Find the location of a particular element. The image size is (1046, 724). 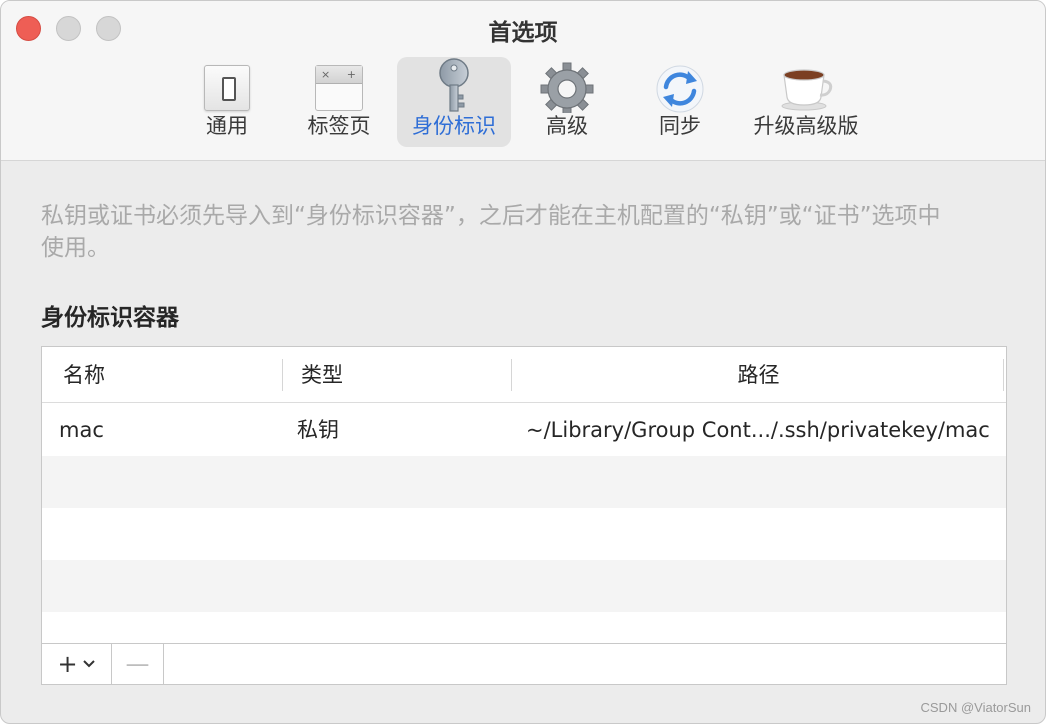

toolbar-item-tabs: × + 标签页 is located at coordinates (339, 102).